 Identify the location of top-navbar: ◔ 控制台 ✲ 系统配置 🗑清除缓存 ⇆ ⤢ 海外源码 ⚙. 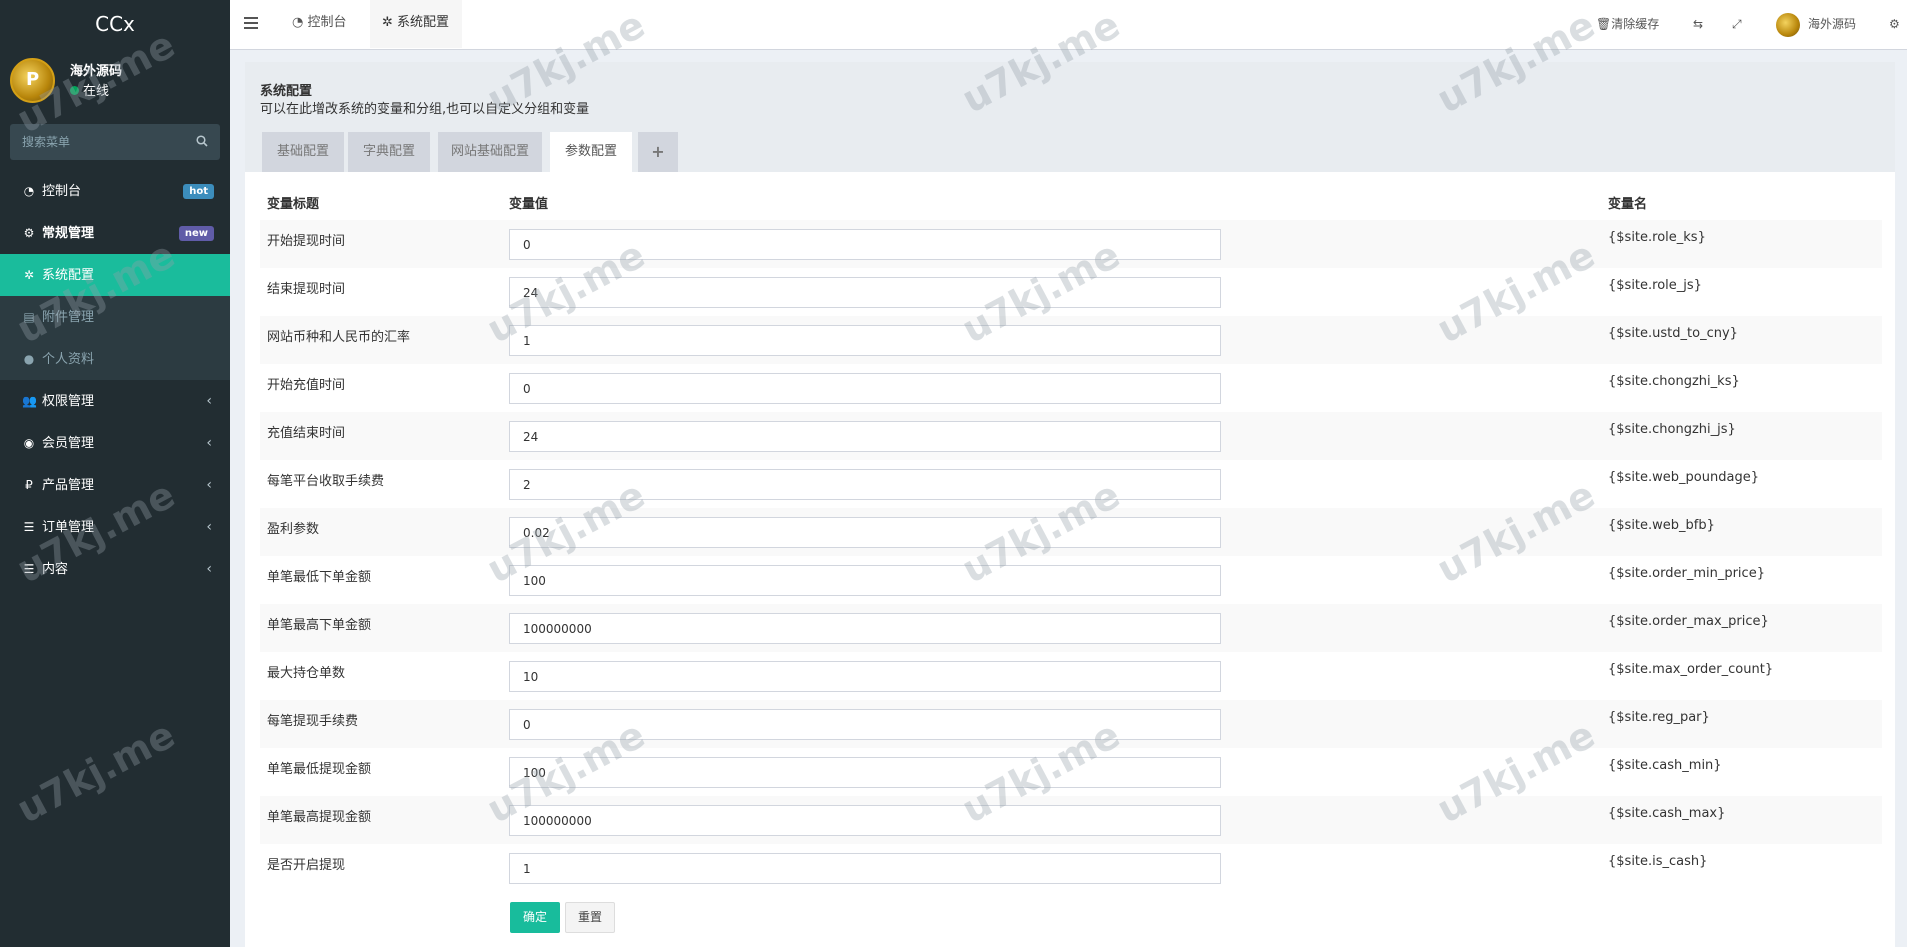
(1068, 25).